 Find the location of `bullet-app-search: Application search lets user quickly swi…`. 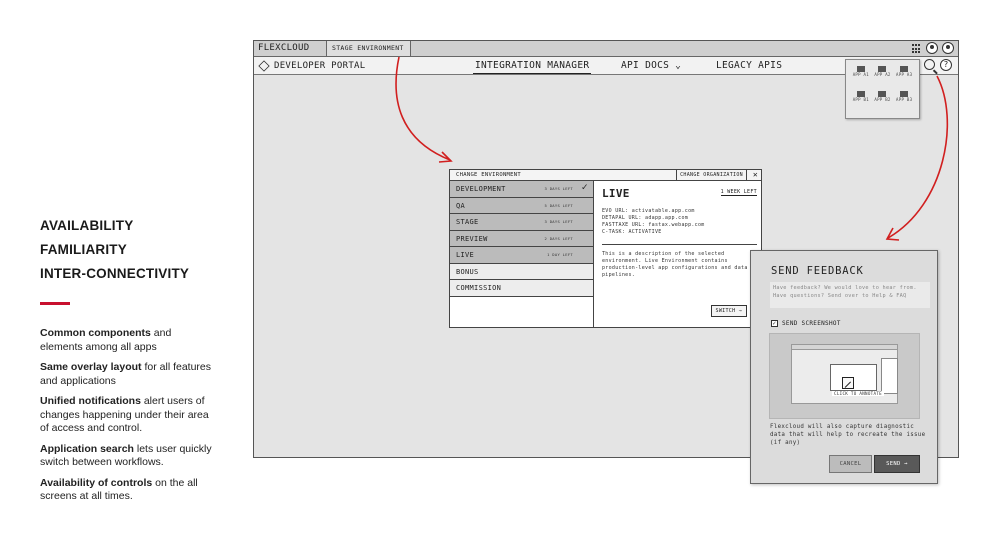

bullet-app-search: Application search lets user quickly swi… is located at coordinates (127, 456).